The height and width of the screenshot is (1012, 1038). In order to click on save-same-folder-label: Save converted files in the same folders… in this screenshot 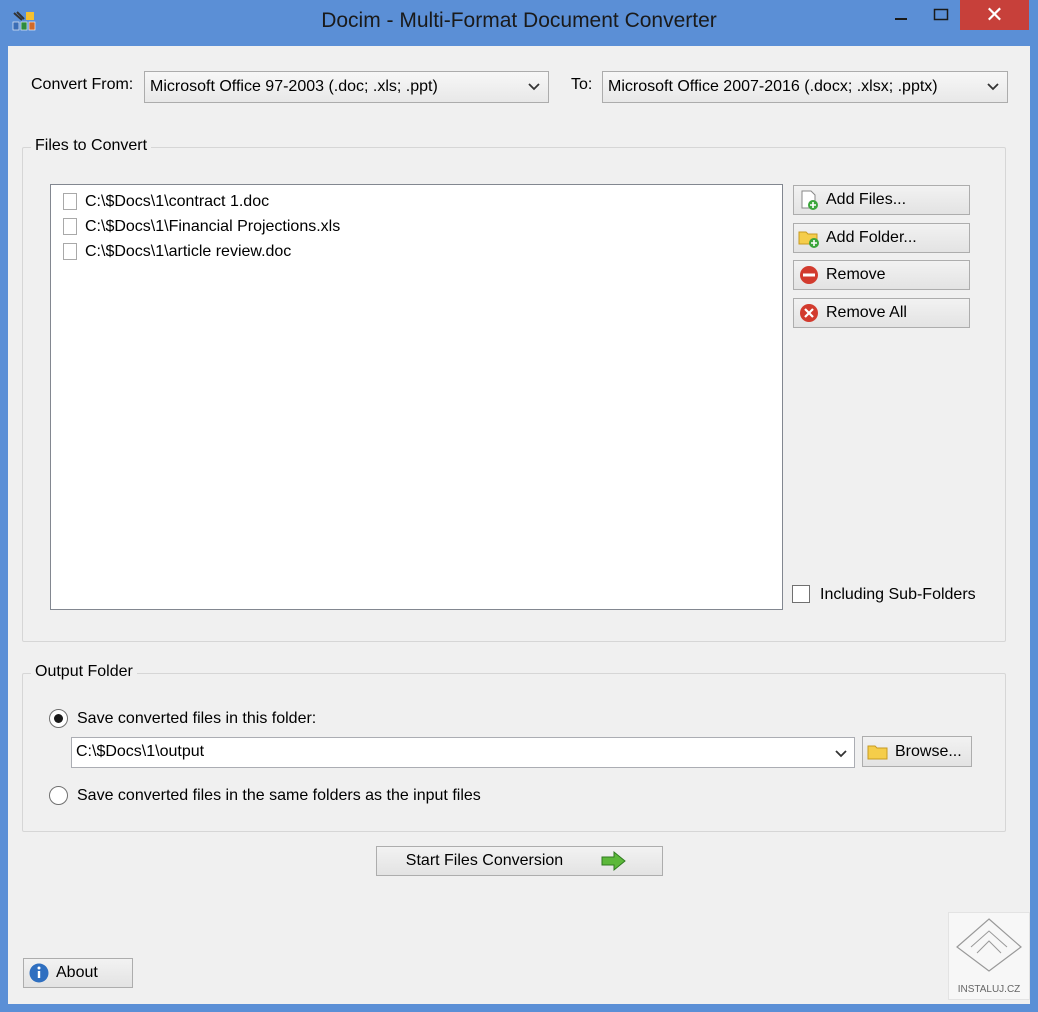, I will do `click(279, 795)`.